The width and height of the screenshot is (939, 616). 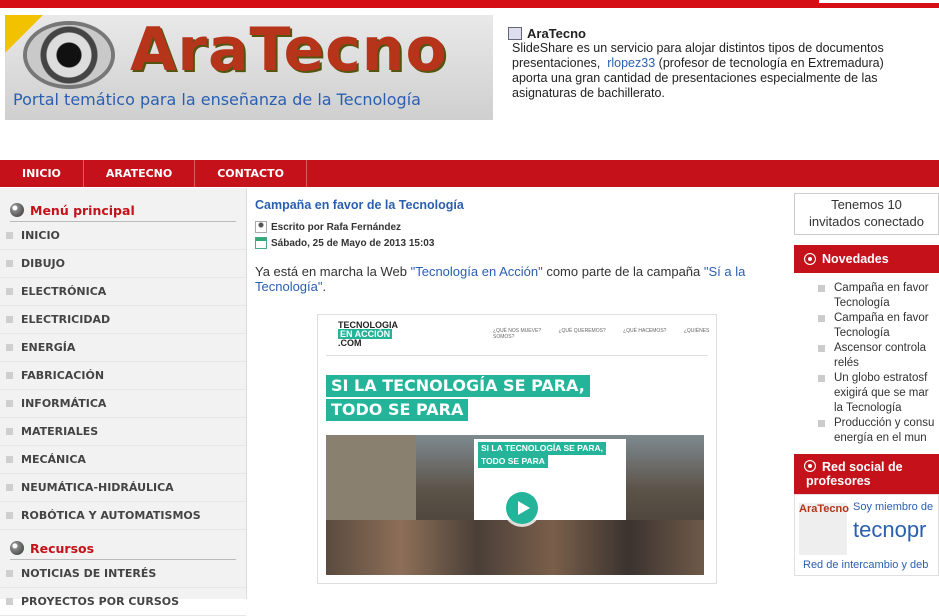 I want to click on news-line: Ascensor controla, so click(x=880, y=348).